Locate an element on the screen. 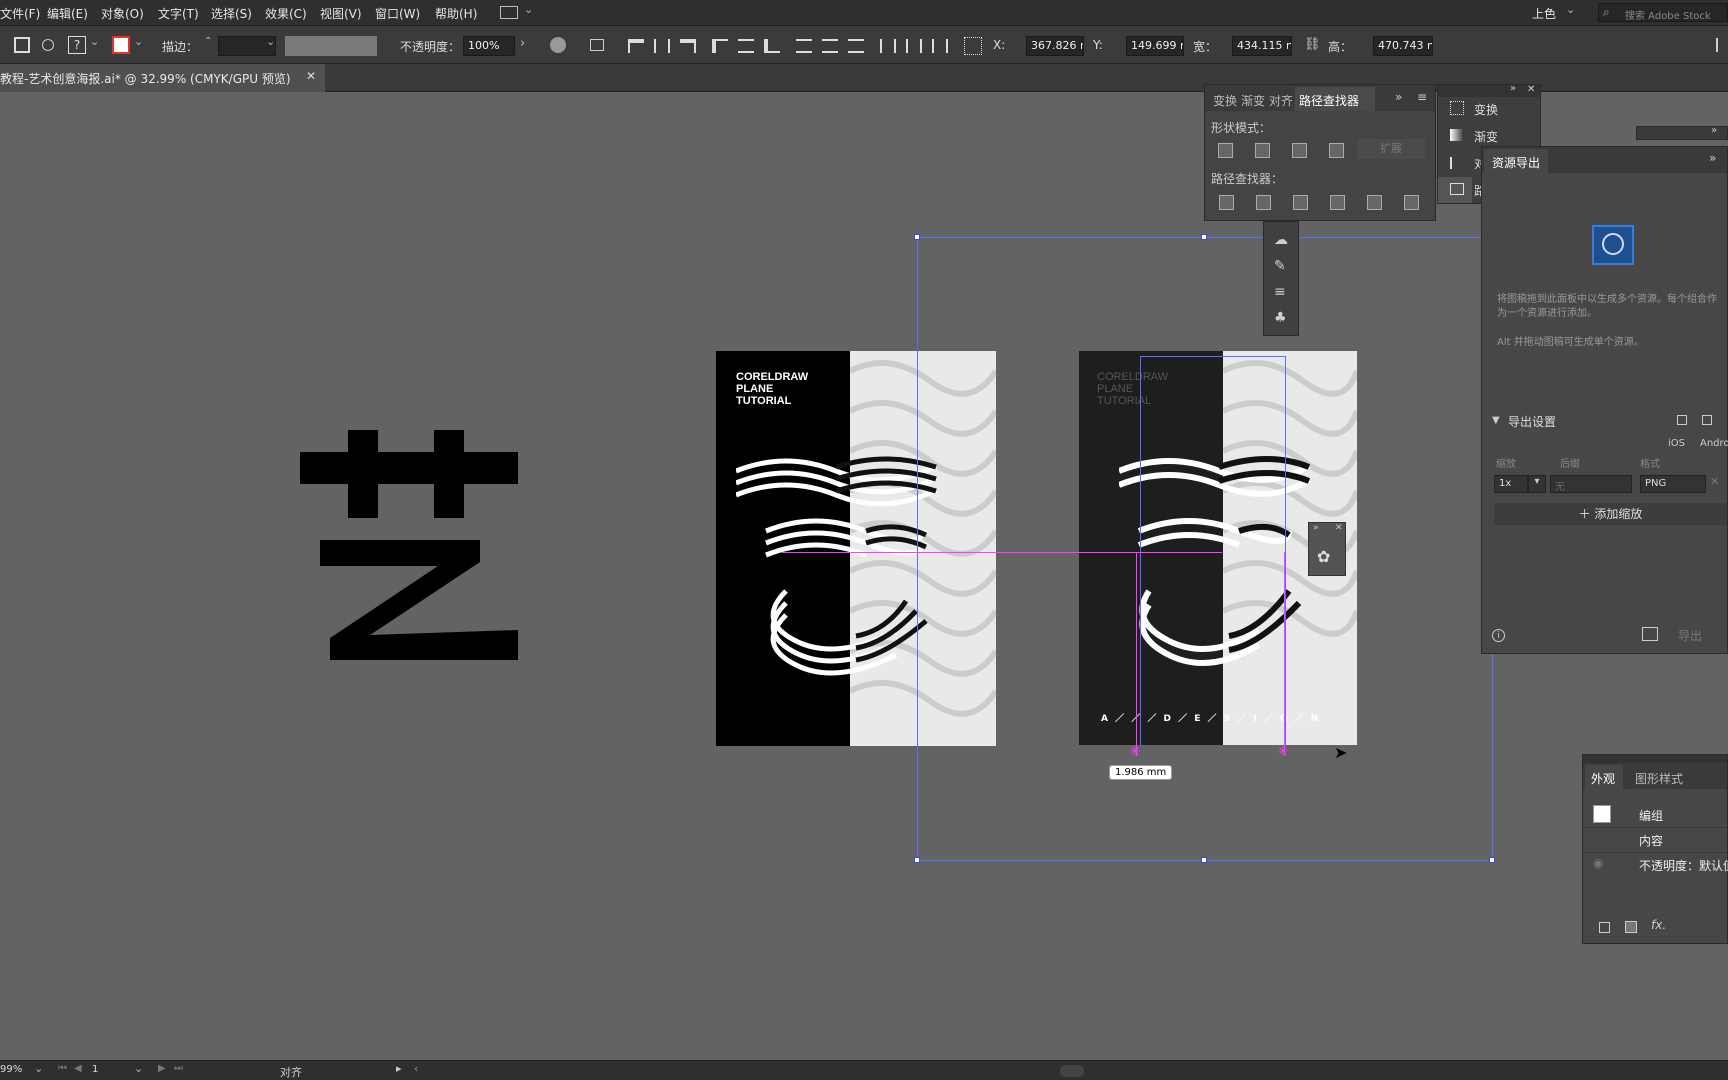 The image size is (1728, 1080). opacity-input: 100% is located at coordinates (489, 46).